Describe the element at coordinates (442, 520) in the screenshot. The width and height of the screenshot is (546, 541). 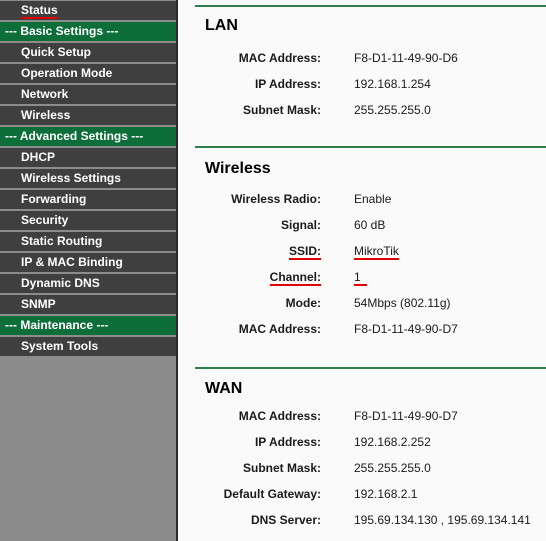
I see `wan-dns-value: 195.69.134.130 , 195.69.134.141` at that location.